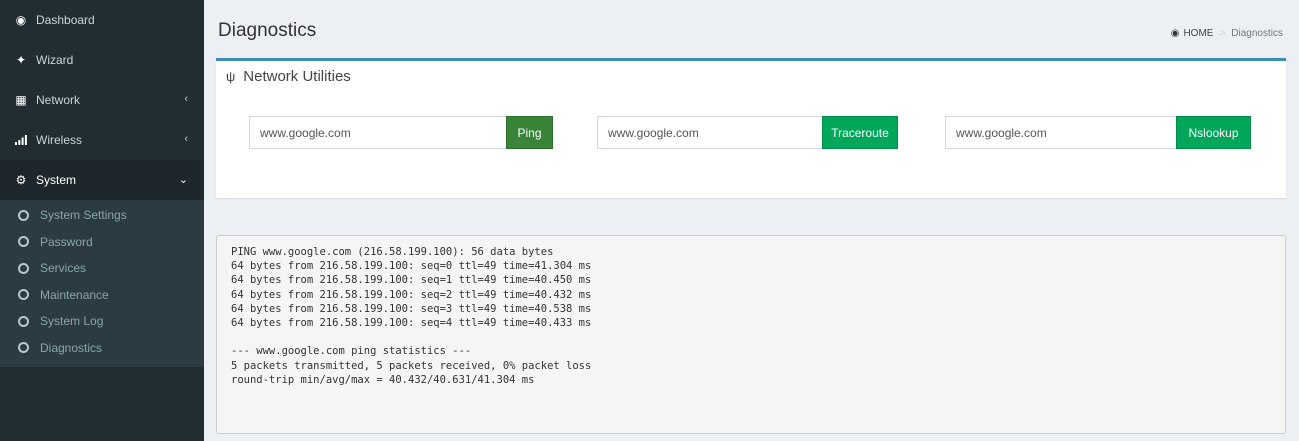 The height and width of the screenshot is (441, 1299). What do you see at coordinates (267, 30) in the screenshot?
I see `page-title: Diagnostics` at bounding box center [267, 30].